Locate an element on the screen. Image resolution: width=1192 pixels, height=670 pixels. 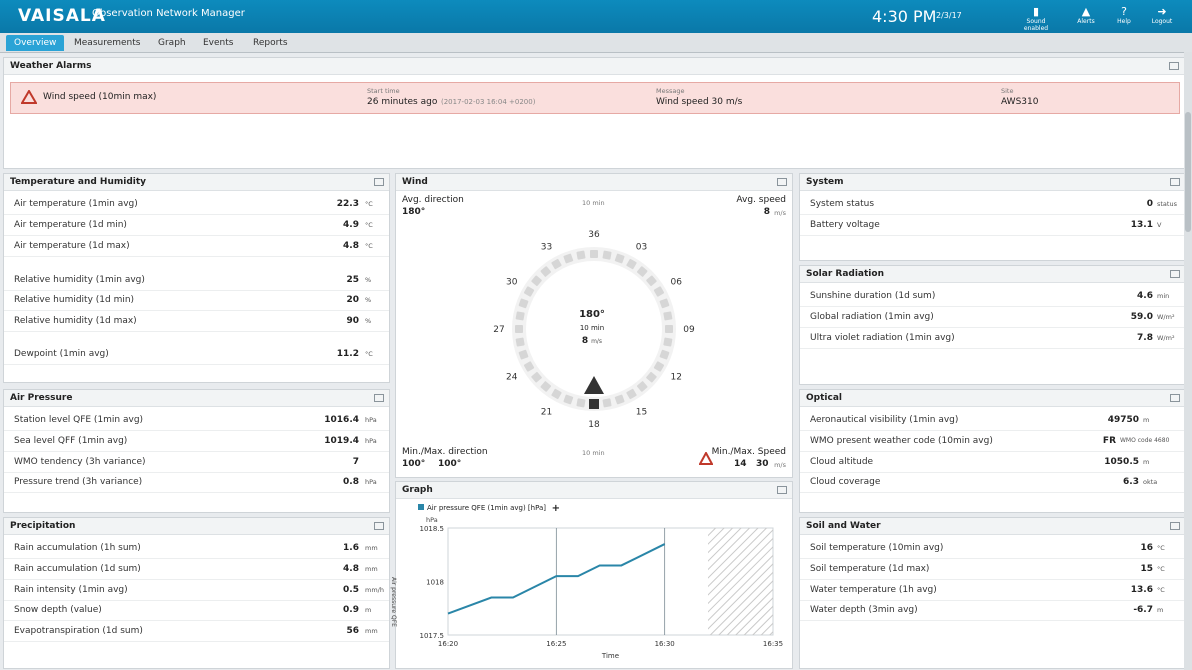
help-button: ? Help is located at coordinates (1124, 15).